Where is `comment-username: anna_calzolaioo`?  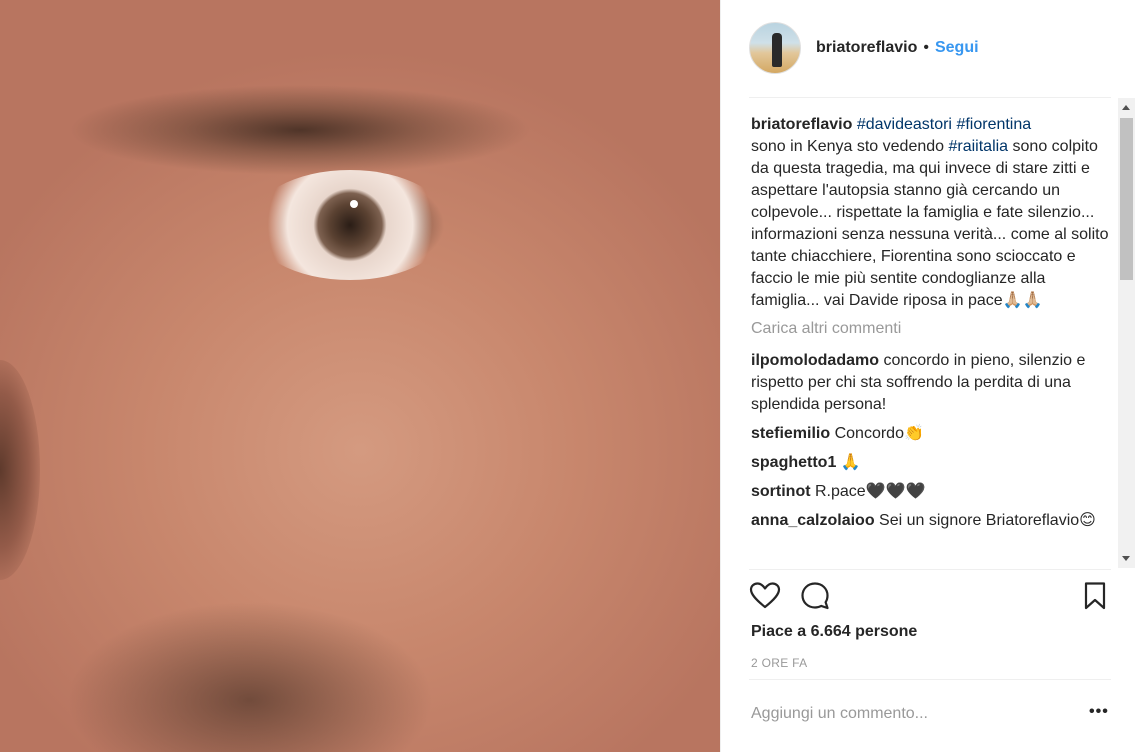 comment-username: anna_calzolaioo is located at coordinates (813, 520).